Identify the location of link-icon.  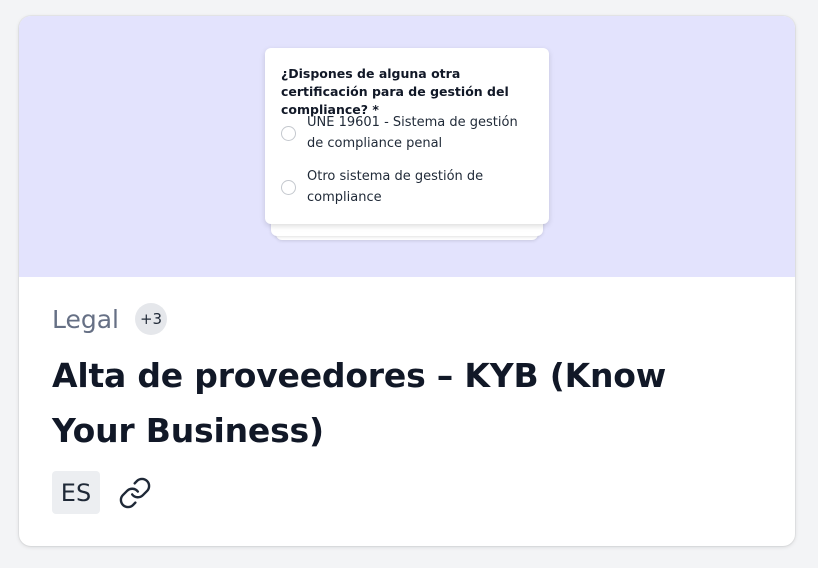
(135, 493).